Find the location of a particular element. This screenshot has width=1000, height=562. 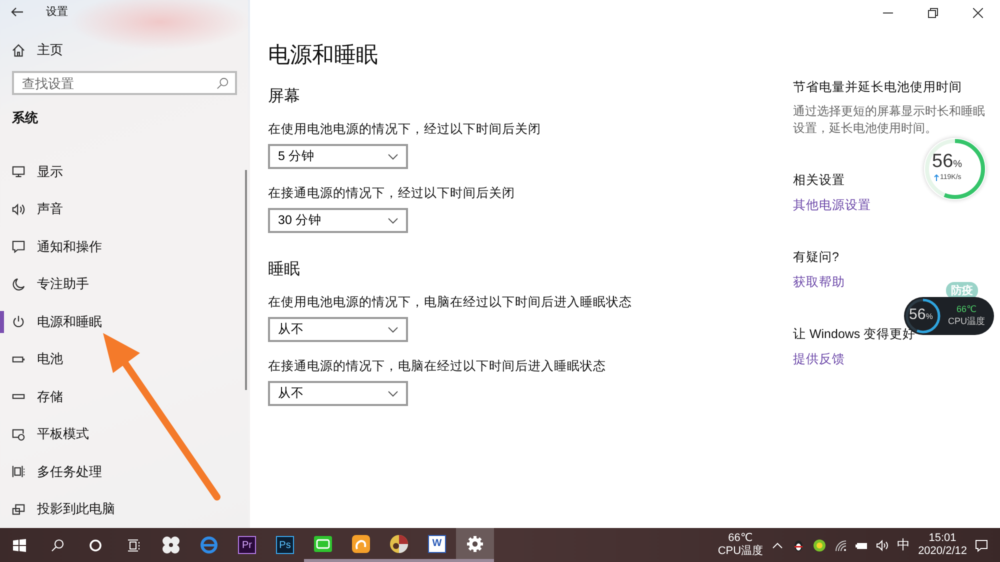

sidebar-item: 投影到此电脑 is located at coordinates (124, 509).